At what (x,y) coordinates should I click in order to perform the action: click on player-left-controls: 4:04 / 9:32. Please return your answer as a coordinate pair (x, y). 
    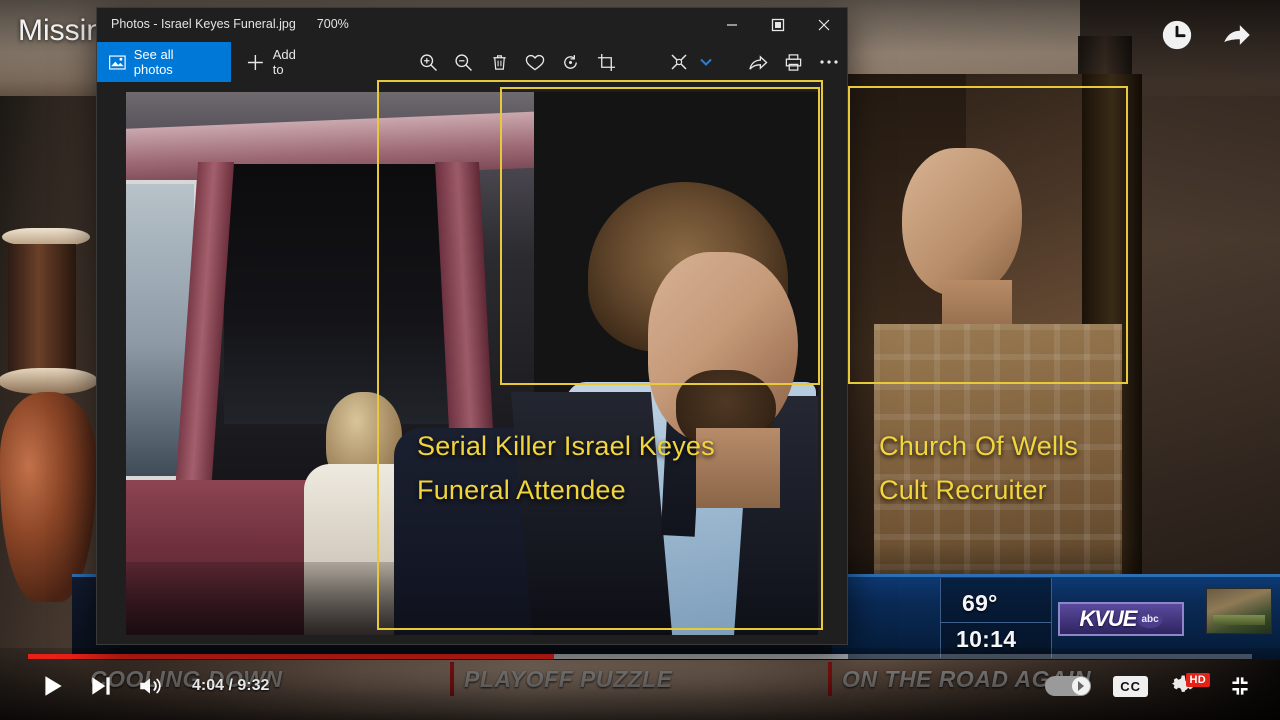
    Looking at the image, I should click on (154, 686).